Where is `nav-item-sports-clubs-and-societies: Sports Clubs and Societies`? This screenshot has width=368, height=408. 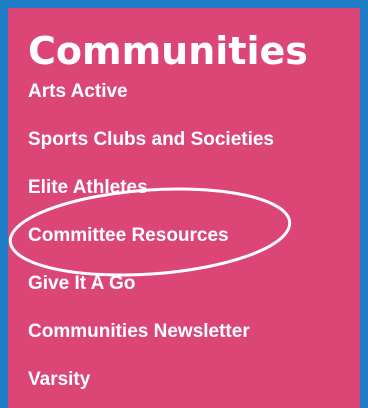 nav-item-sports-clubs-and-societies: Sports Clubs and Societies is located at coordinates (151, 140).